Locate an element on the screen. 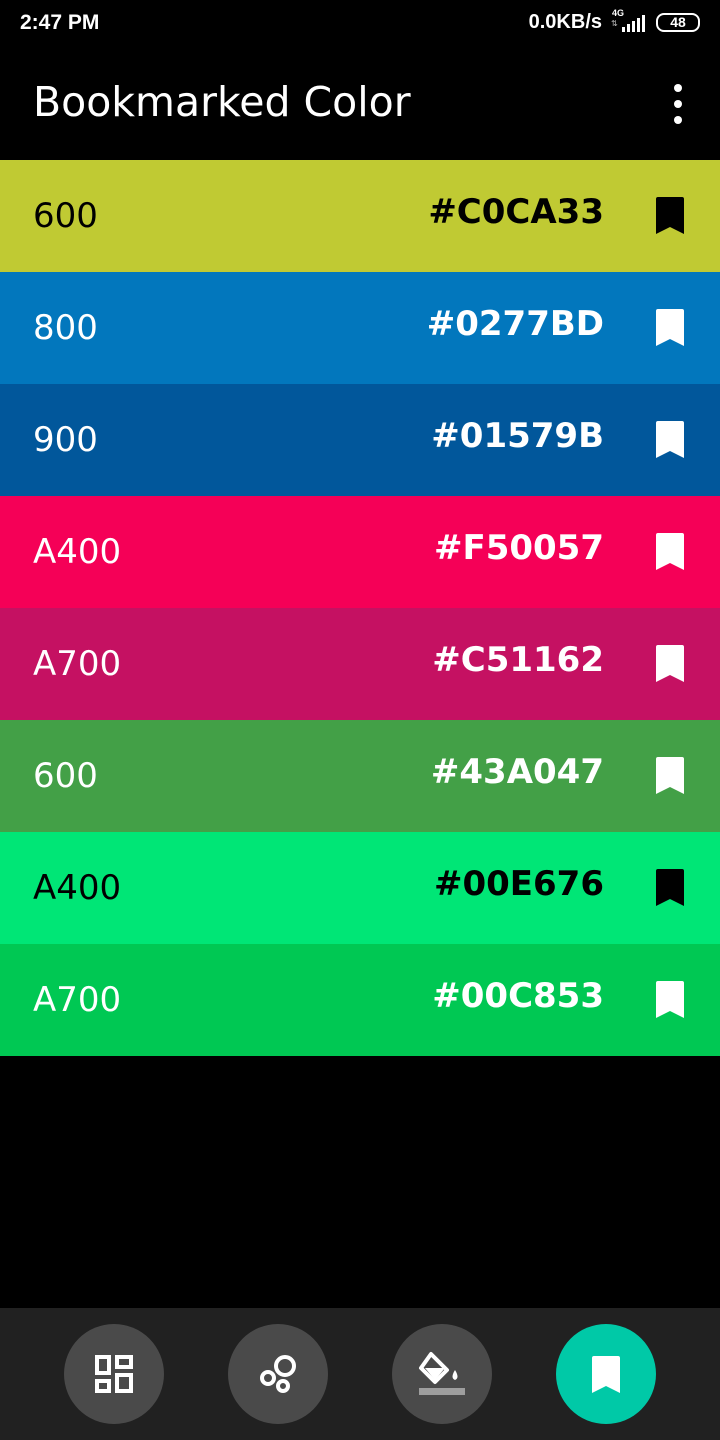 This screenshot has width=720, height=1440. more-vert-icon is located at coordinates (678, 104).